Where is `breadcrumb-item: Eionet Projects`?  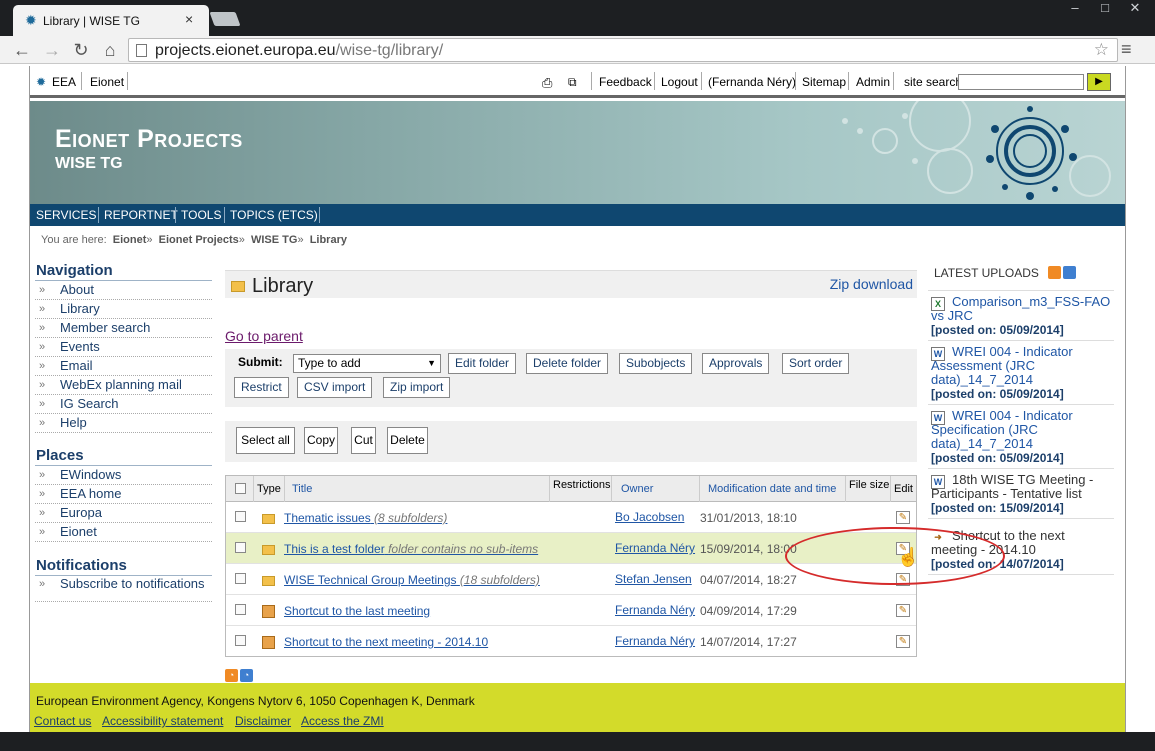
breadcrumb-item: Eionet Projects is located at coordinates (199, 240).